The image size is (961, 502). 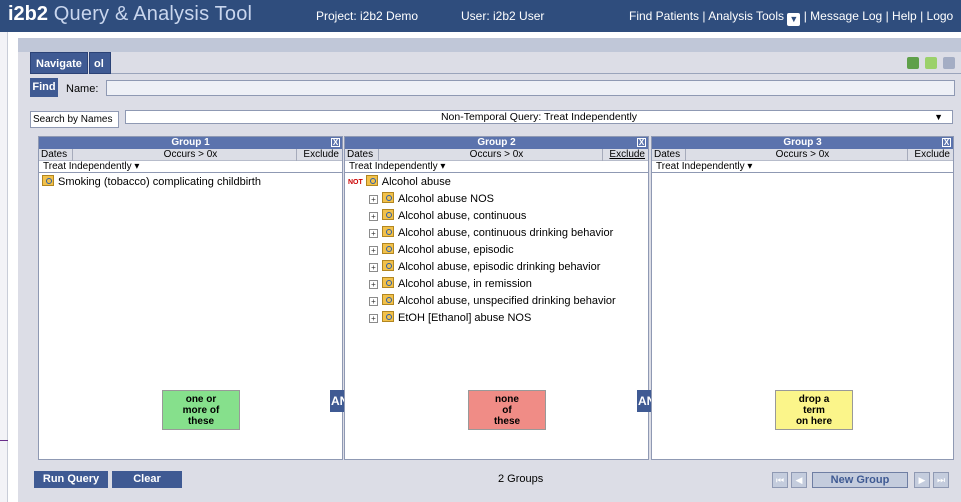 I want to click on tree-item-label: Alcohol abuse, episodic, so click(x=456, y=250).